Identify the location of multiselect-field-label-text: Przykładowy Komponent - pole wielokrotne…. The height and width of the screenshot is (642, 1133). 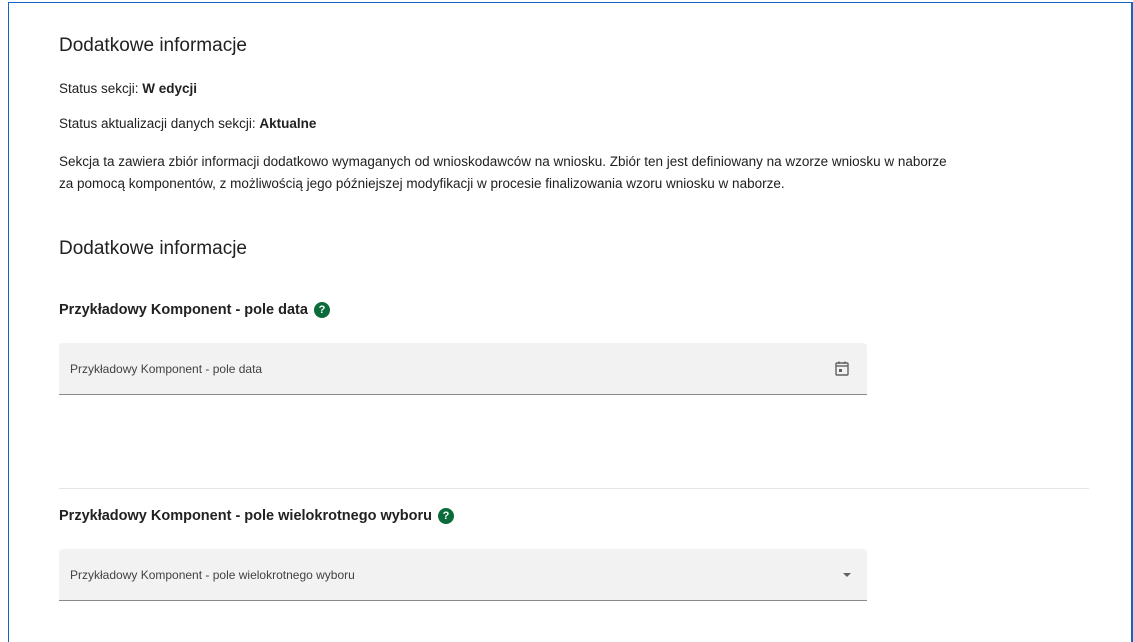
(246, 516).